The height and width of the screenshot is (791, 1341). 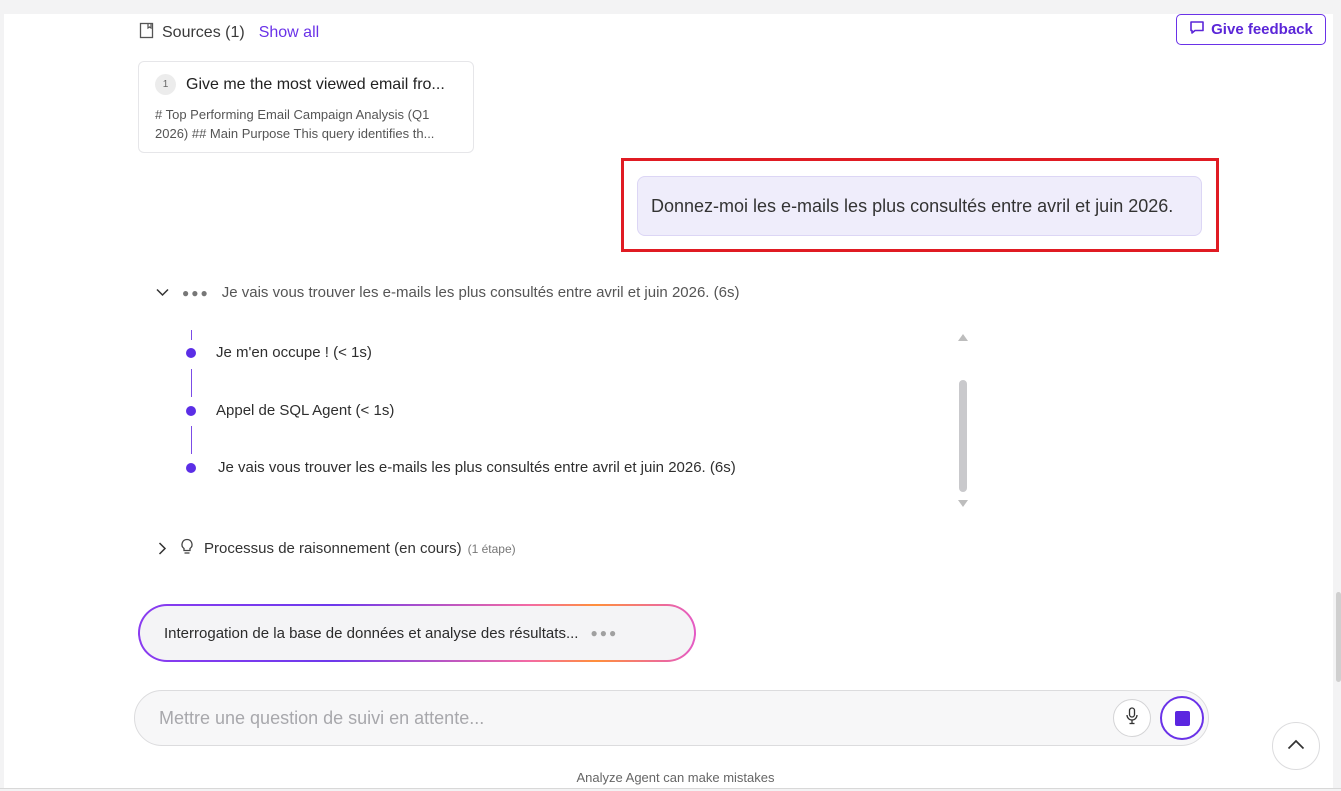 I want to click on scroll-to-top-button, so click(x=1296, y=746).